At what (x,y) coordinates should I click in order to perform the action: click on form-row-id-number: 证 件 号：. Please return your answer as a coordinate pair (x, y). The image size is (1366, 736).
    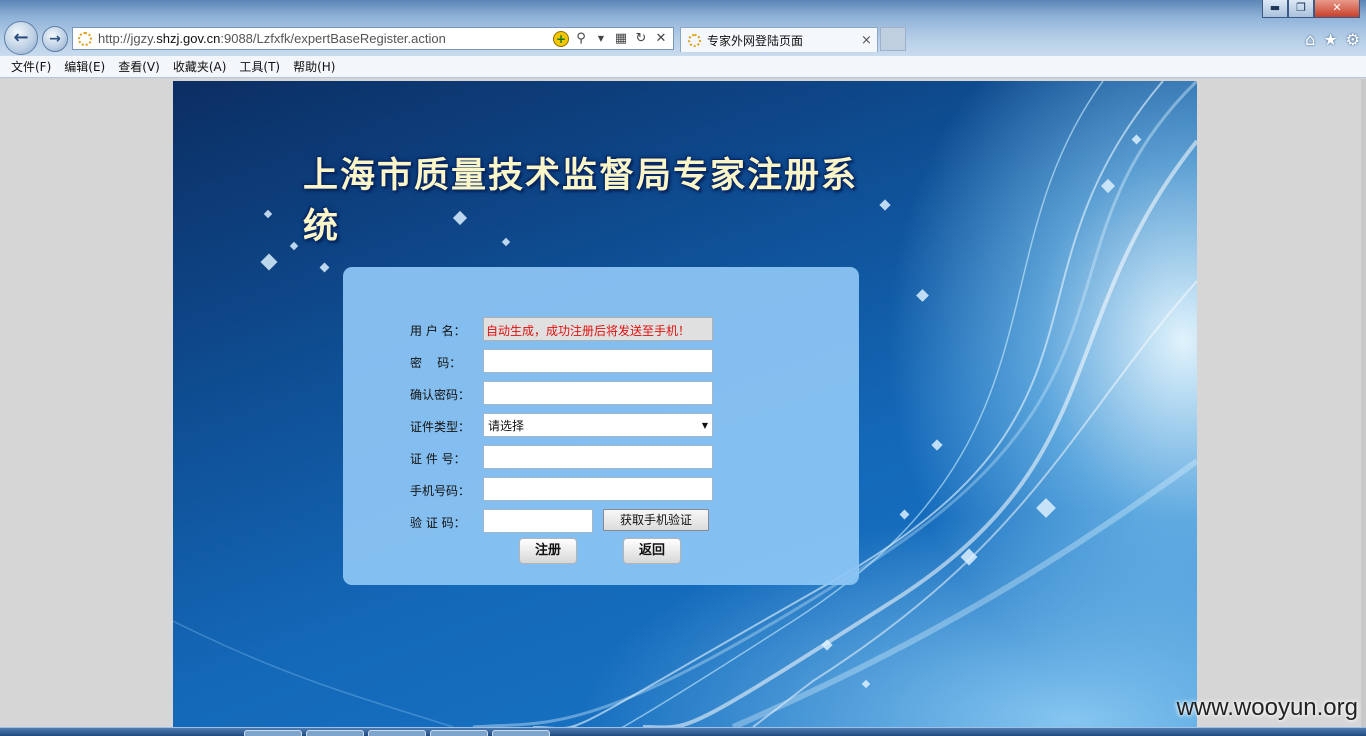
    Looking at the image, I should click on (601, 457).